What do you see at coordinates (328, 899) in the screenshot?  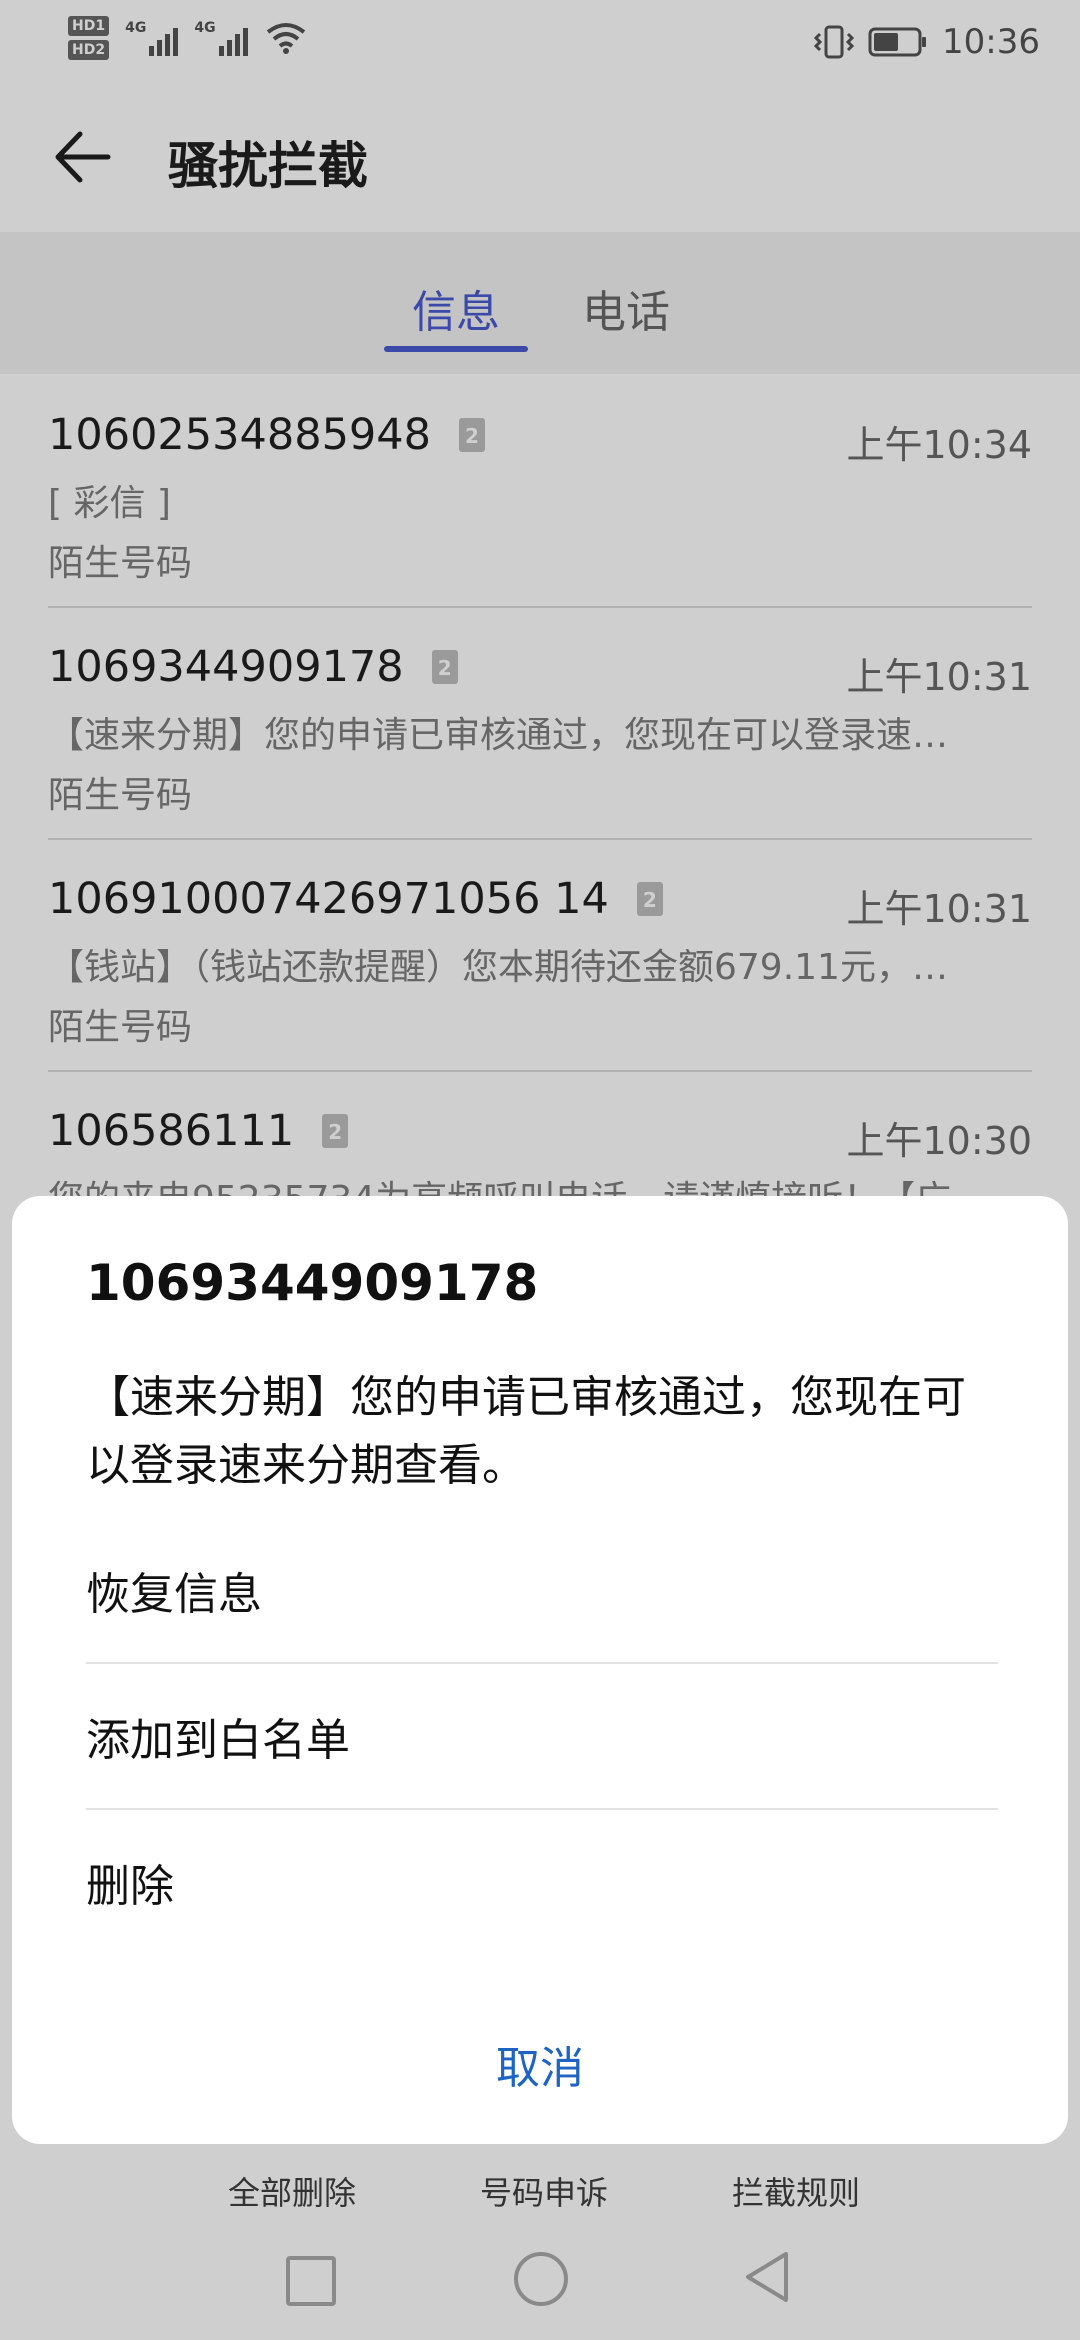 I see `sender-number-text: 106910007426971056 14` at bounding box center [328, 899].